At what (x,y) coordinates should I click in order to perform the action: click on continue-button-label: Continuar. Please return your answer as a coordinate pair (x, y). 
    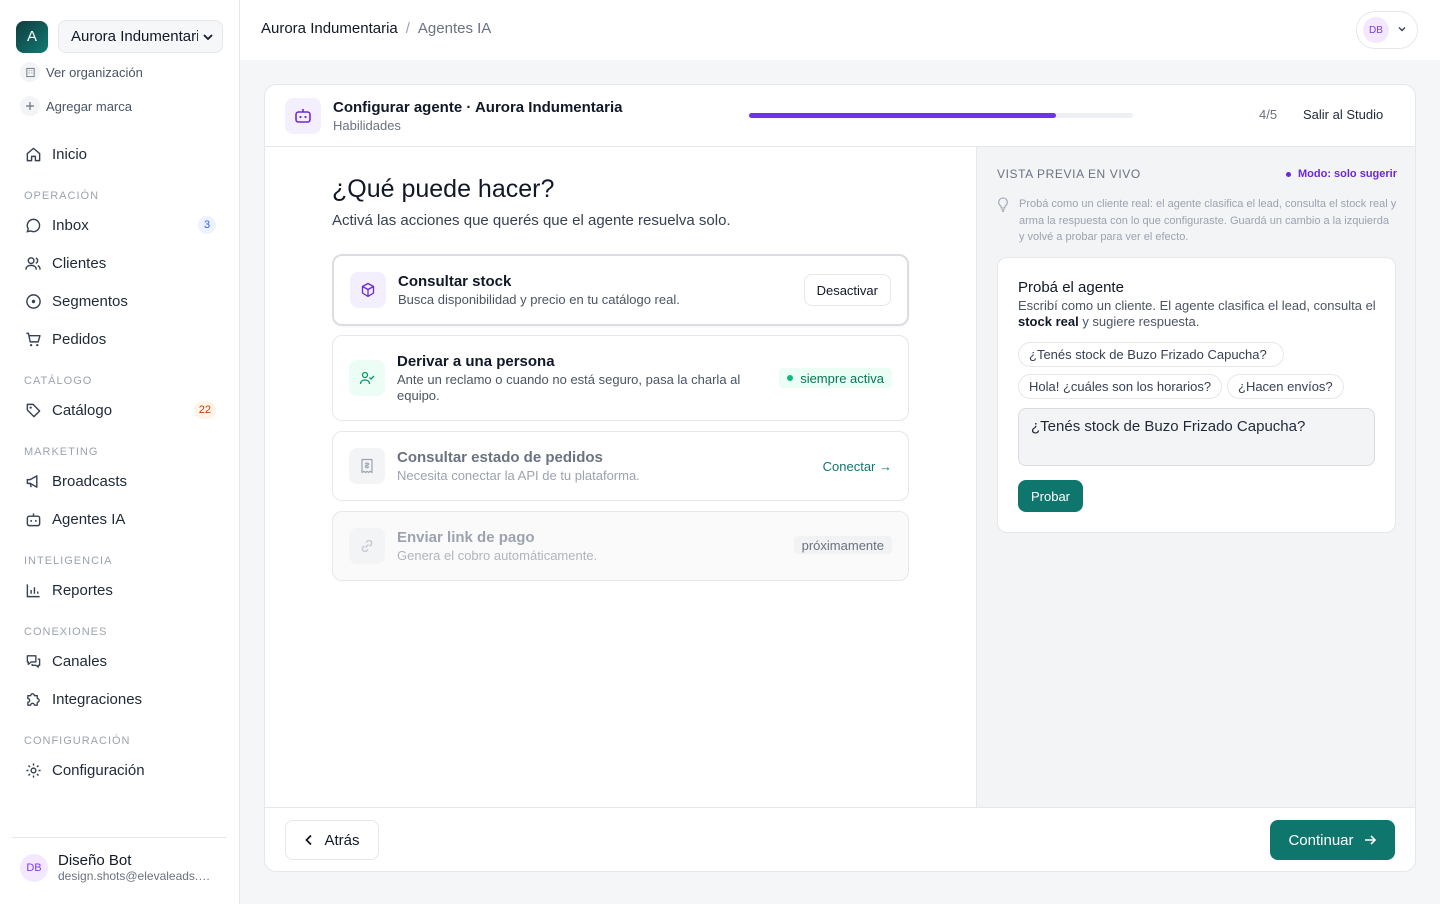
    Looking at the image, I should click on (1321, 840).